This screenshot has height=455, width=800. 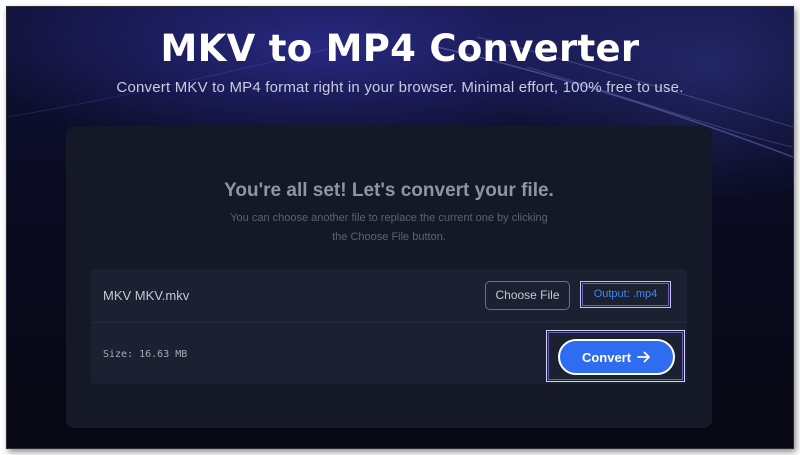 I want to click on convert-button-highlight: Convert, so click(x=615, y=356).